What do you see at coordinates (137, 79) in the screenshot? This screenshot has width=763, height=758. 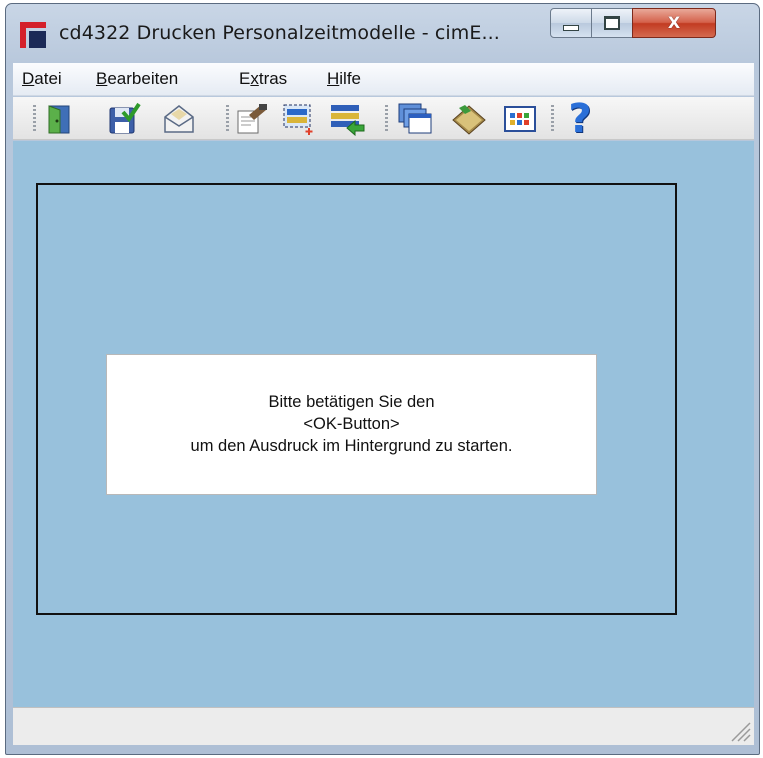 I see `menu-bearbeiten: Bearbeiten` at bounding box center [137, 79].